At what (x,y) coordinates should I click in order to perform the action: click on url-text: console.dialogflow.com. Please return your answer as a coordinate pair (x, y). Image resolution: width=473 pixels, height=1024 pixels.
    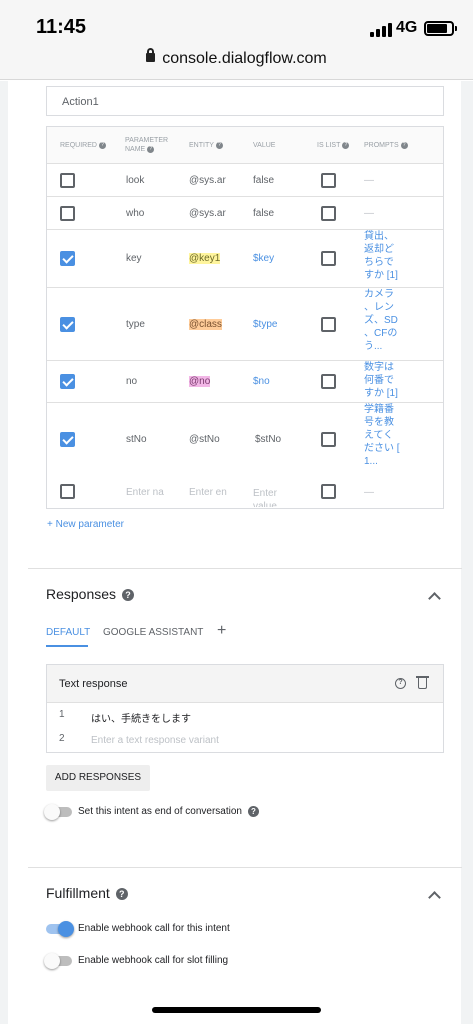
    Looking at the image, I should click on (244, 58).